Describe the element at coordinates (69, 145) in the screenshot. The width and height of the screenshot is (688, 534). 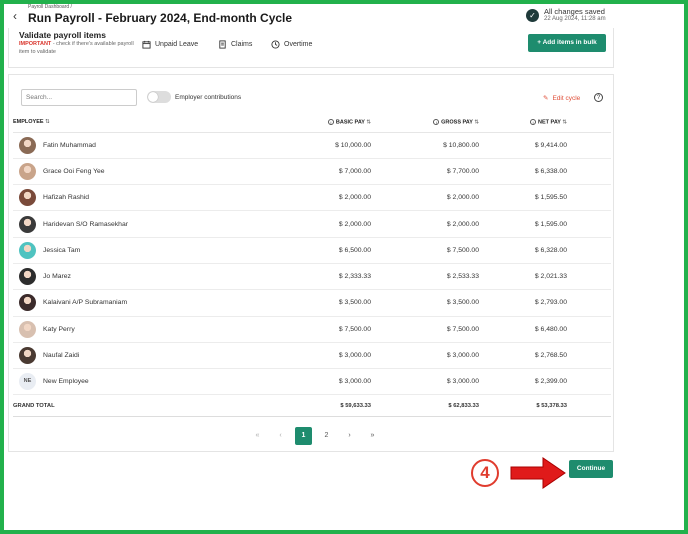
I see `employee-name: Fatin Muhammad` at that location.